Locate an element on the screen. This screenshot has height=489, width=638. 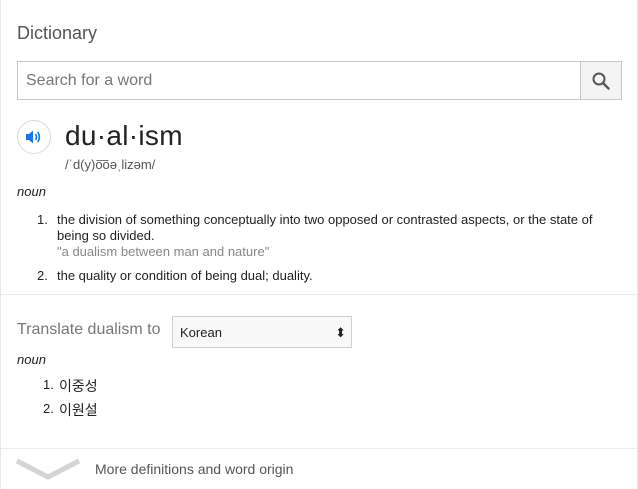
more-definitions-button: More definitions and word origin is located at coordinates (165, 469).